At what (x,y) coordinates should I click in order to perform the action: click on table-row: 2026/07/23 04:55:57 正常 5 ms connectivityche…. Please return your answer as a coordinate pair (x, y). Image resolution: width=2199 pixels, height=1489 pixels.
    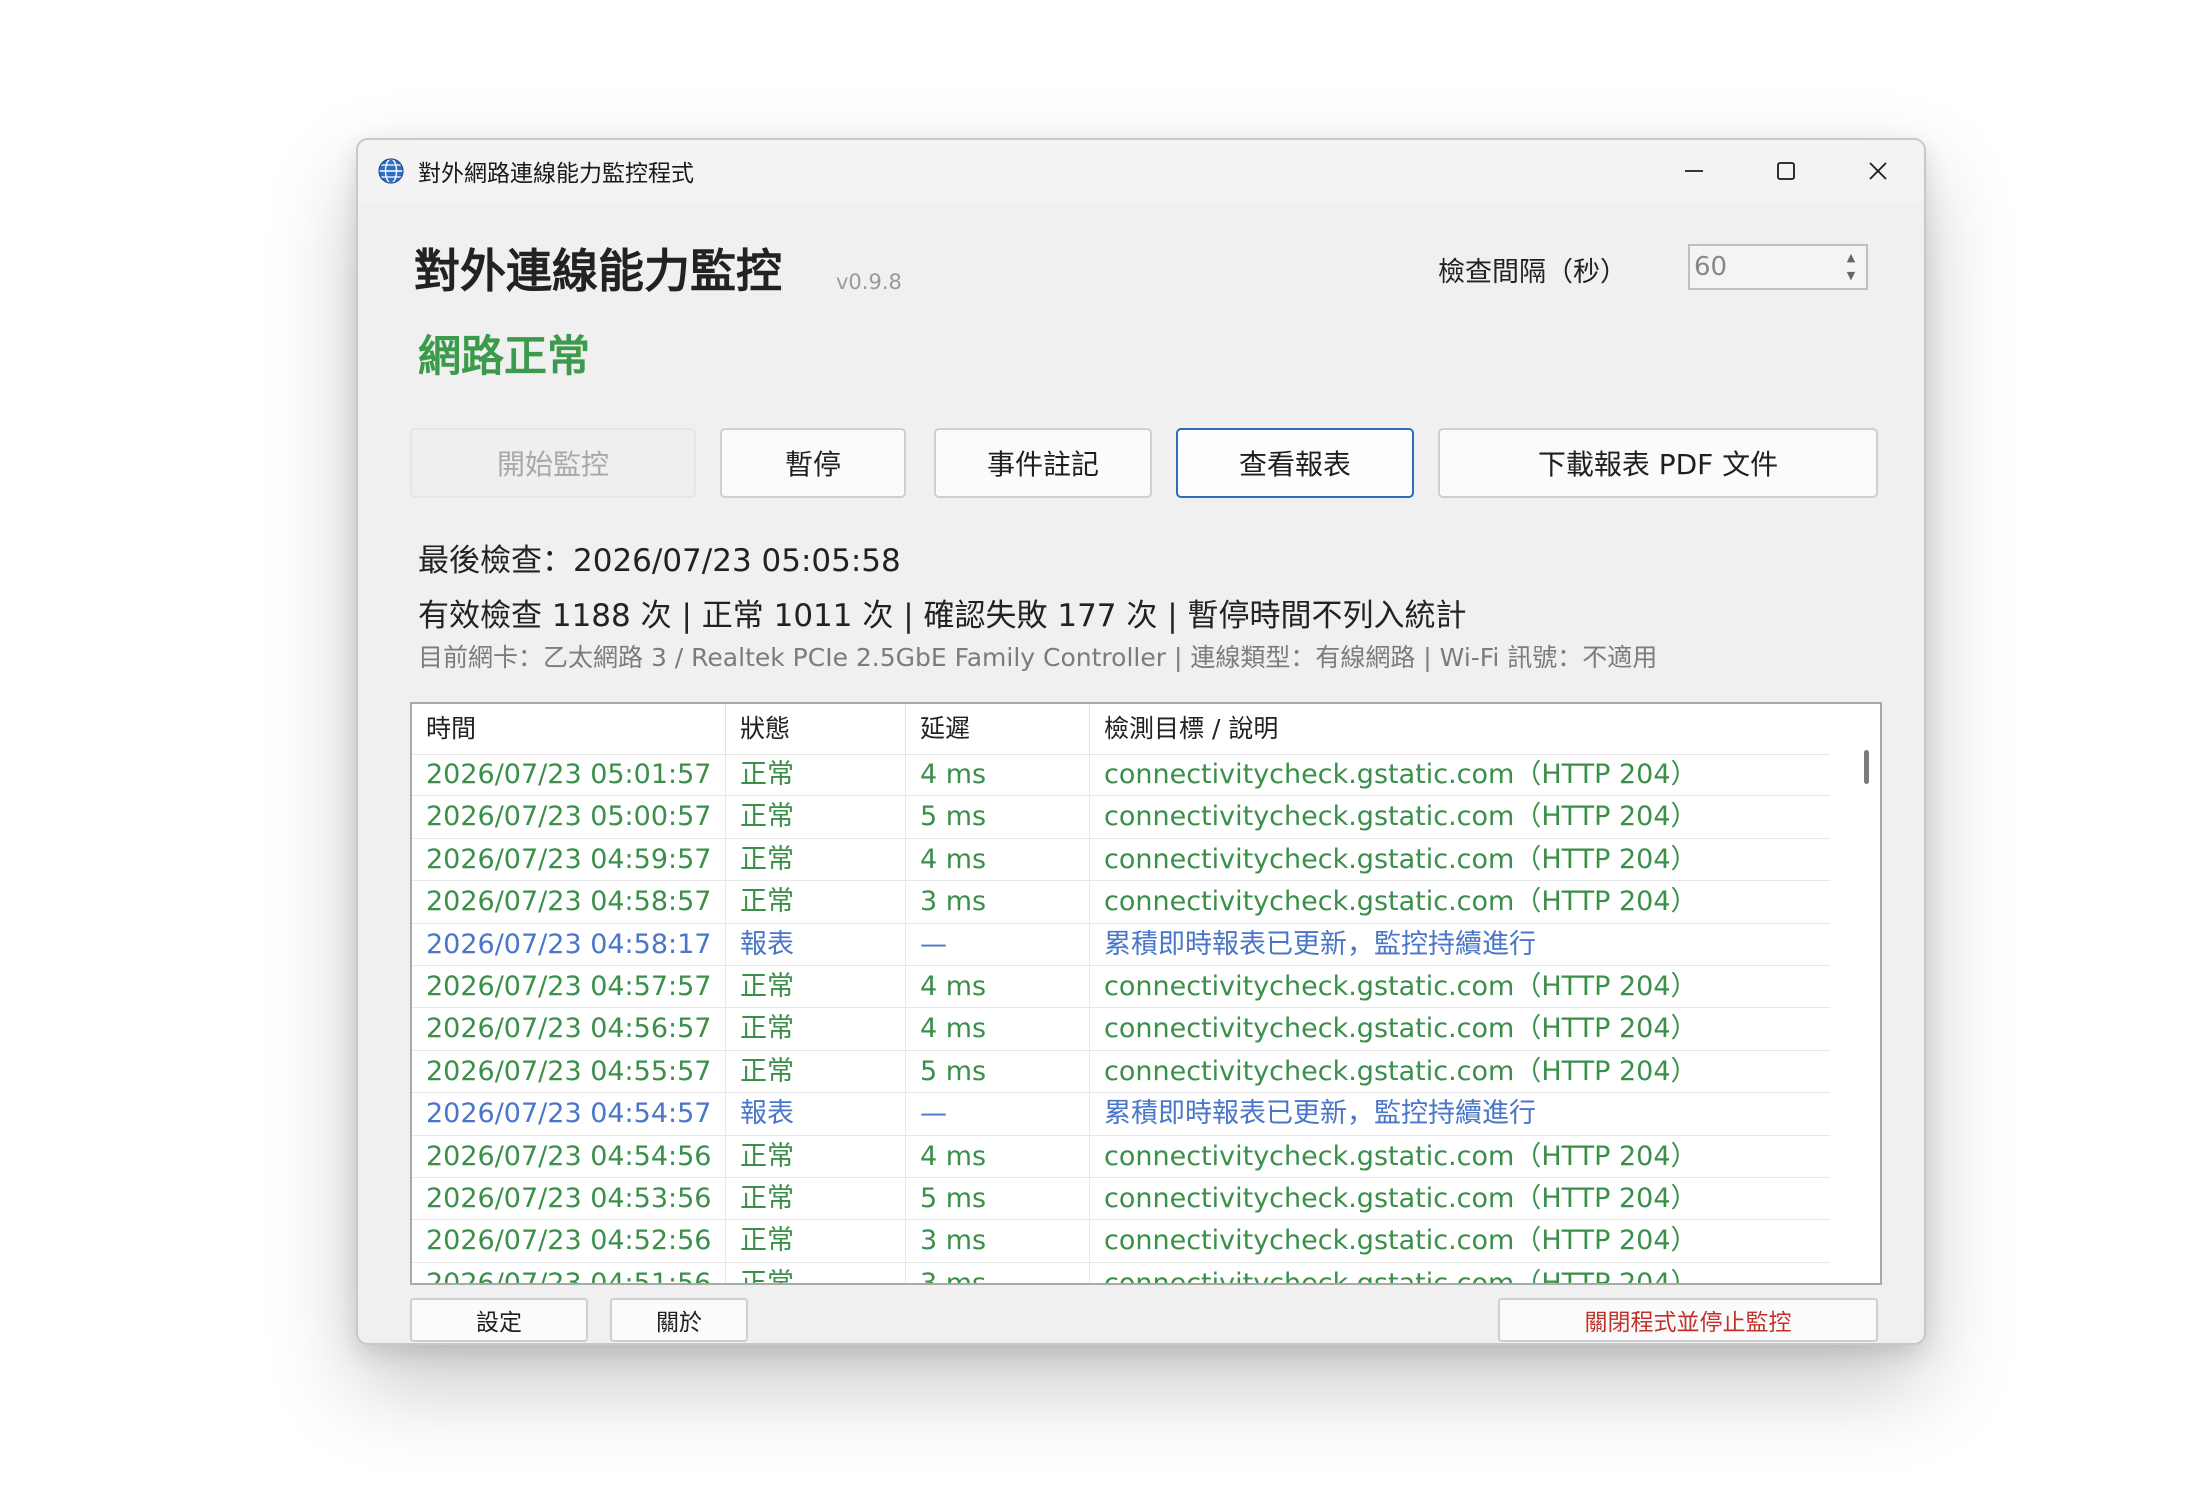
    Looking at the image, I should click on (1122, 1072).